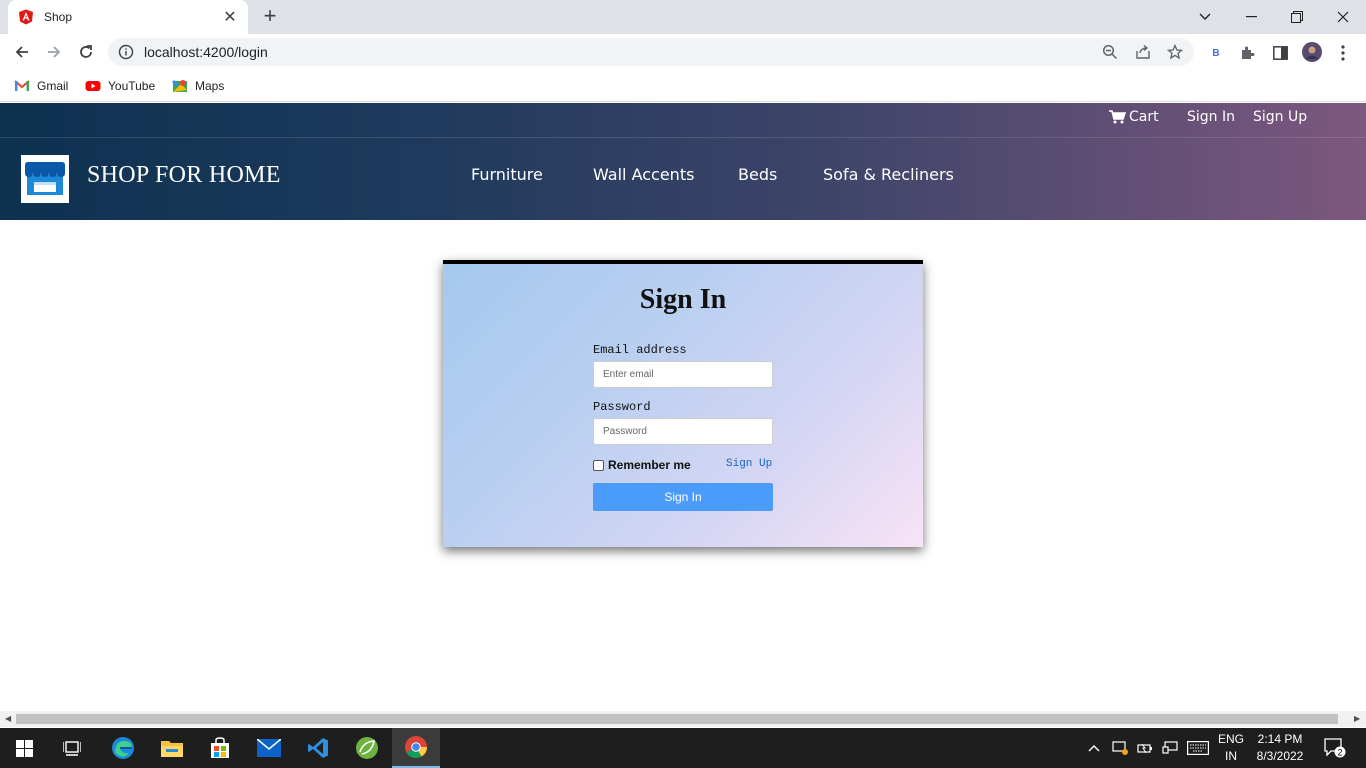 This screenshot has height=768, width=1366. Describe the element at coordinates (888, 174) in the screenshot. I see `nav-sofa-recliners: Sofa & Recliners` at that location.